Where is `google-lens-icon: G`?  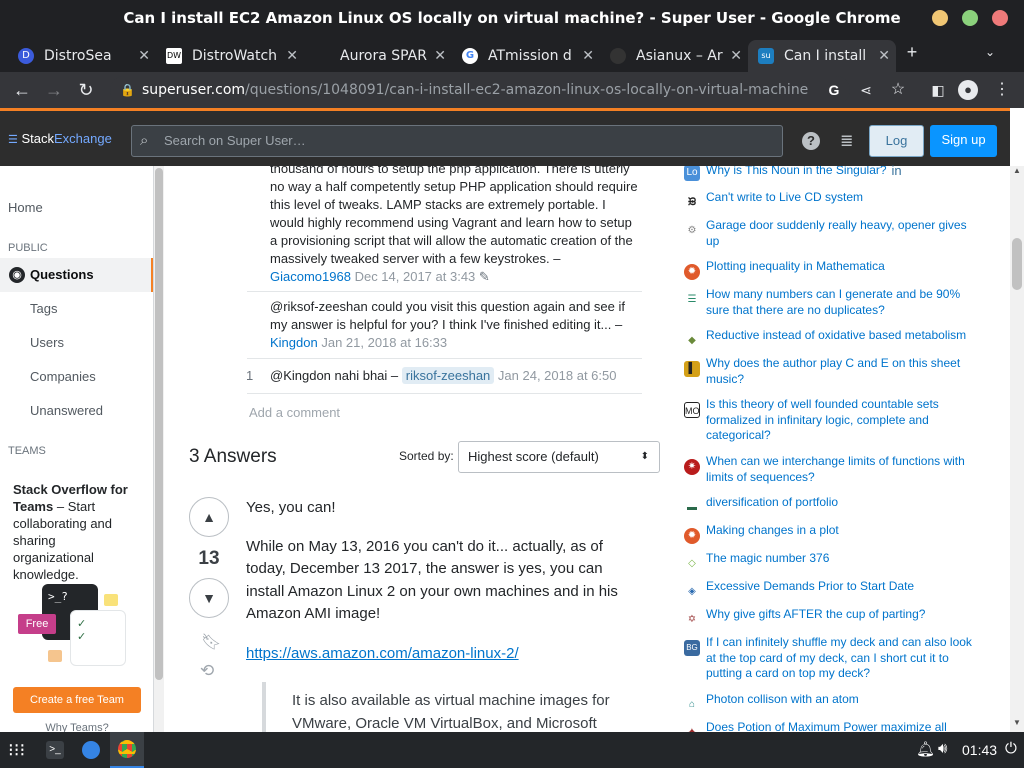 google-lens-icon: G is located at coordinates (834, 90).